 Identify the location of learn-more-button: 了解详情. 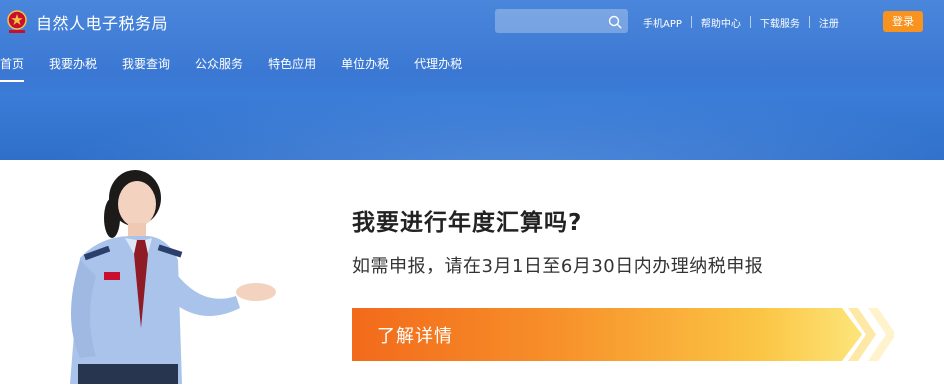
(623, 334).